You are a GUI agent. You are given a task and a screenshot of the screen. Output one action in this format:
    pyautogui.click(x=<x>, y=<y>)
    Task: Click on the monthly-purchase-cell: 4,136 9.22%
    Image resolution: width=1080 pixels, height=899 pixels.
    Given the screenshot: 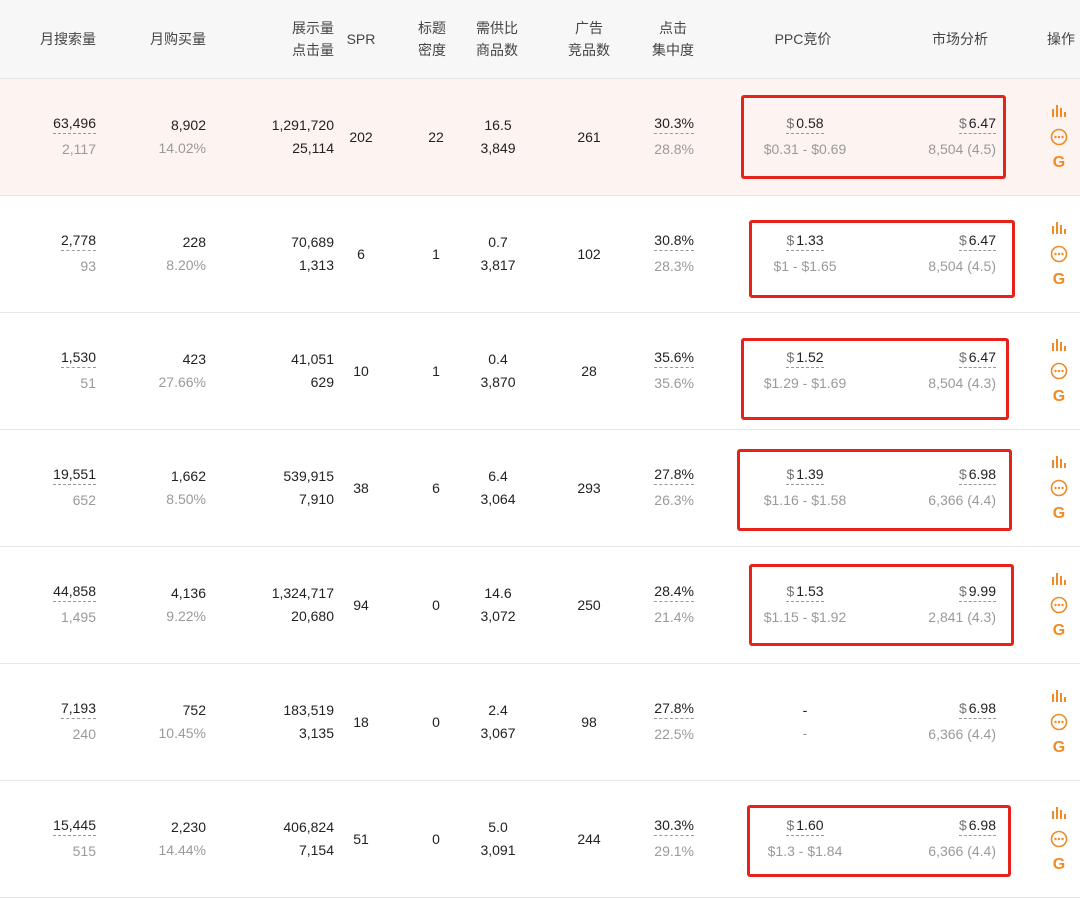 What is the action you would take?
    pyautogui.click(x=173, y=605)
    